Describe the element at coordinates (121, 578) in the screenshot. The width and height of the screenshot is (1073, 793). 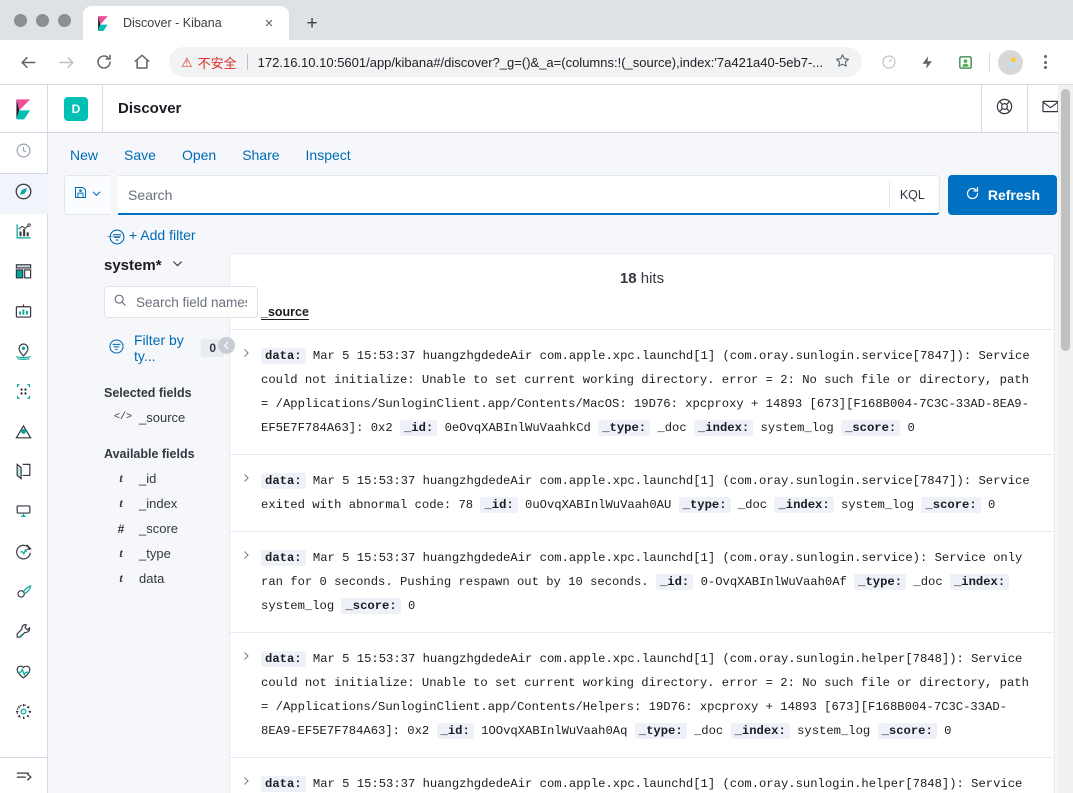
I see `string-type-icon: t` at that location.